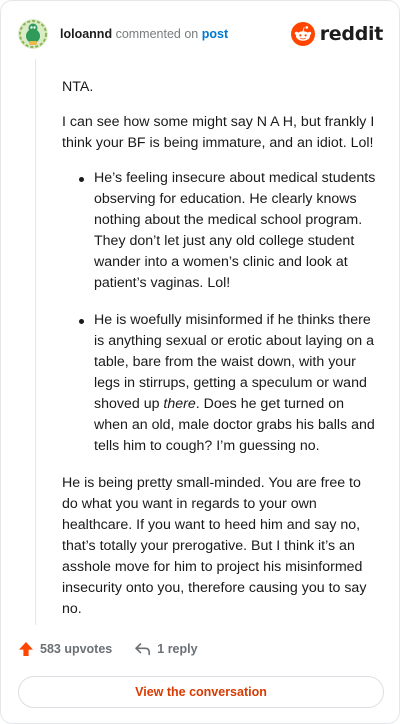 The image size is (400, 724). What do you see at coordinates (35, 342) in the screenshot?
I see `thread-line` at bounding box center [35, 342].